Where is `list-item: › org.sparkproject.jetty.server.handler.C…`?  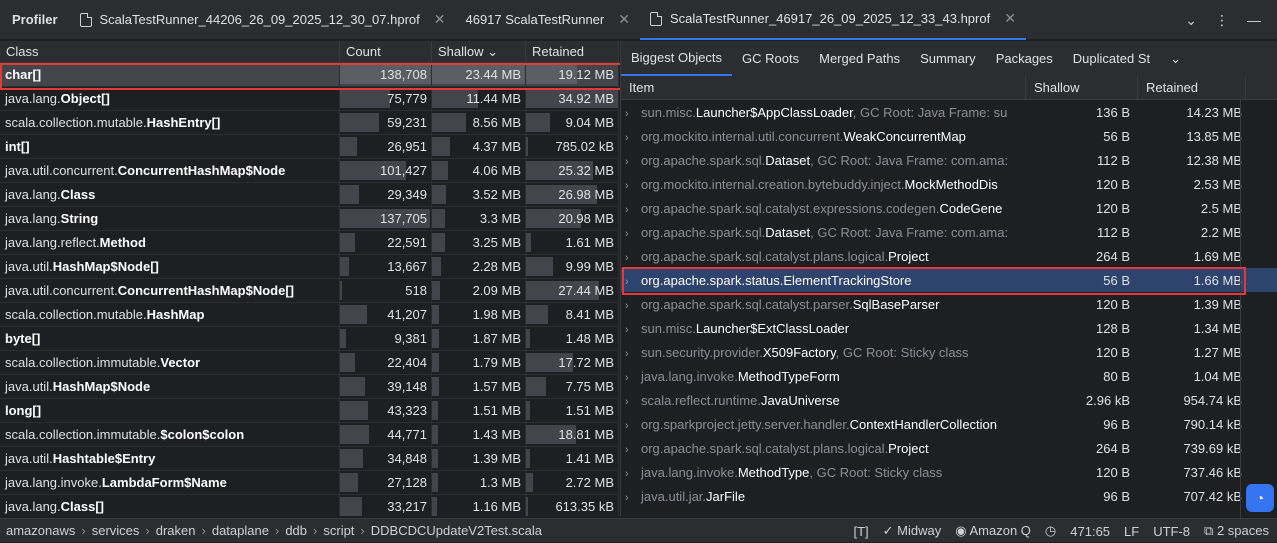
list-item: › org.sparkproject.jetty.server.handler.C… is located at coordinates (949, 424).